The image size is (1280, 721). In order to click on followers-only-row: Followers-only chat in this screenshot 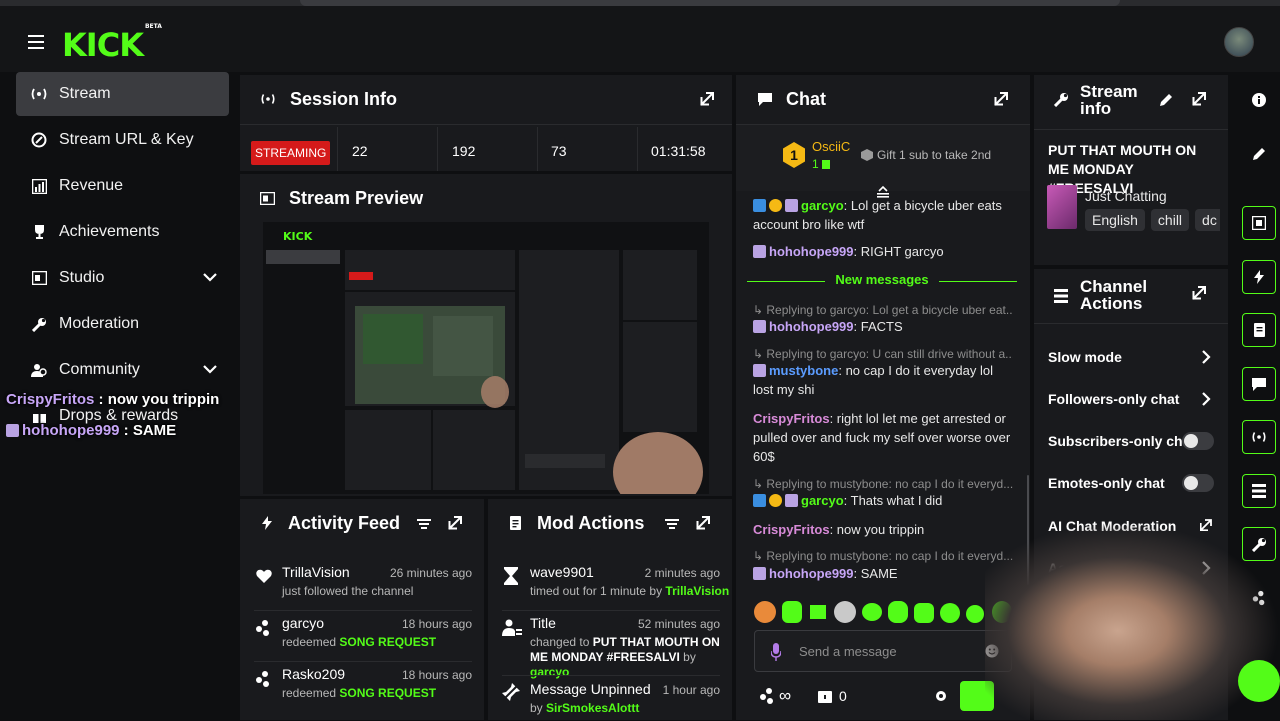, I will do `click(1131, 399)`.